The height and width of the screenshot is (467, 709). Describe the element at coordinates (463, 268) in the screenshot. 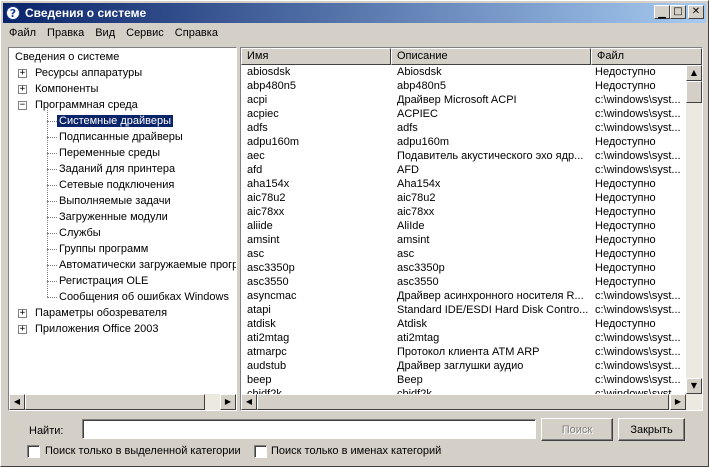

I see `table-row: asc3350p asc3350p Недоступно` at that location.